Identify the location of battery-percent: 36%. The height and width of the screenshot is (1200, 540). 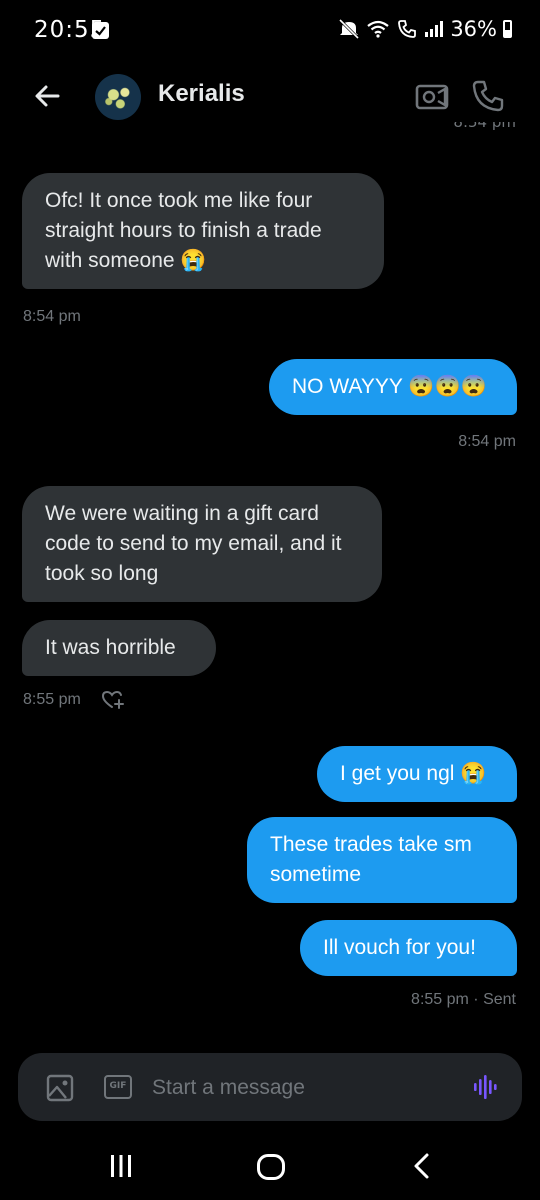
(473, 29).